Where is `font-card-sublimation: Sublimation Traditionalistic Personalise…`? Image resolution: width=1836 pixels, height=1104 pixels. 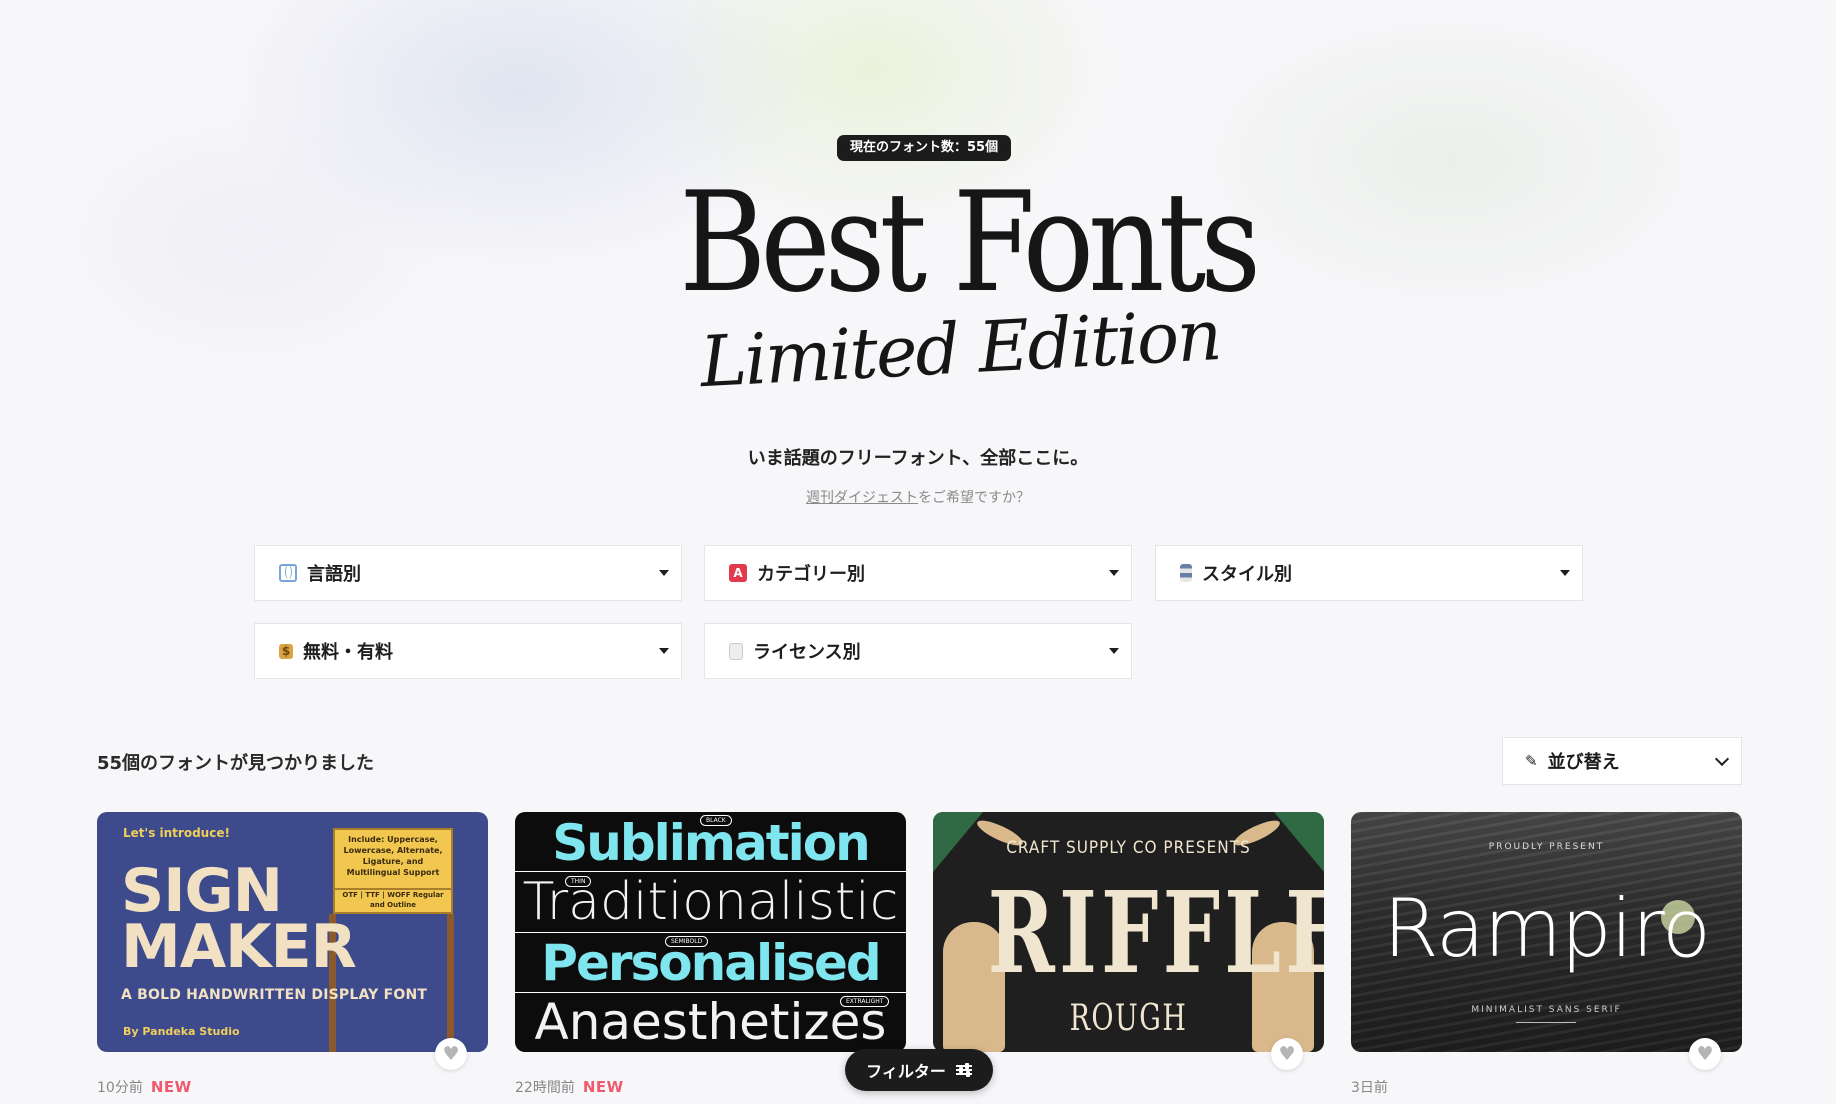
font-card-sublimation: Sublimation Traditionalistic Personalise… is located at coordinates (710, 932).